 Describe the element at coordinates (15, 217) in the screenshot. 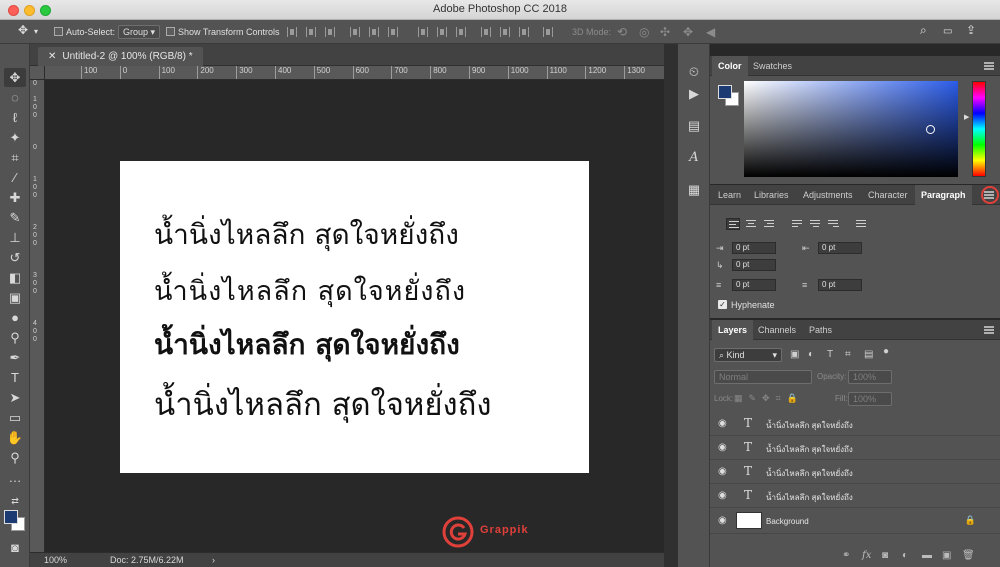

I see `brush-tool-icon: ✎` at that location.